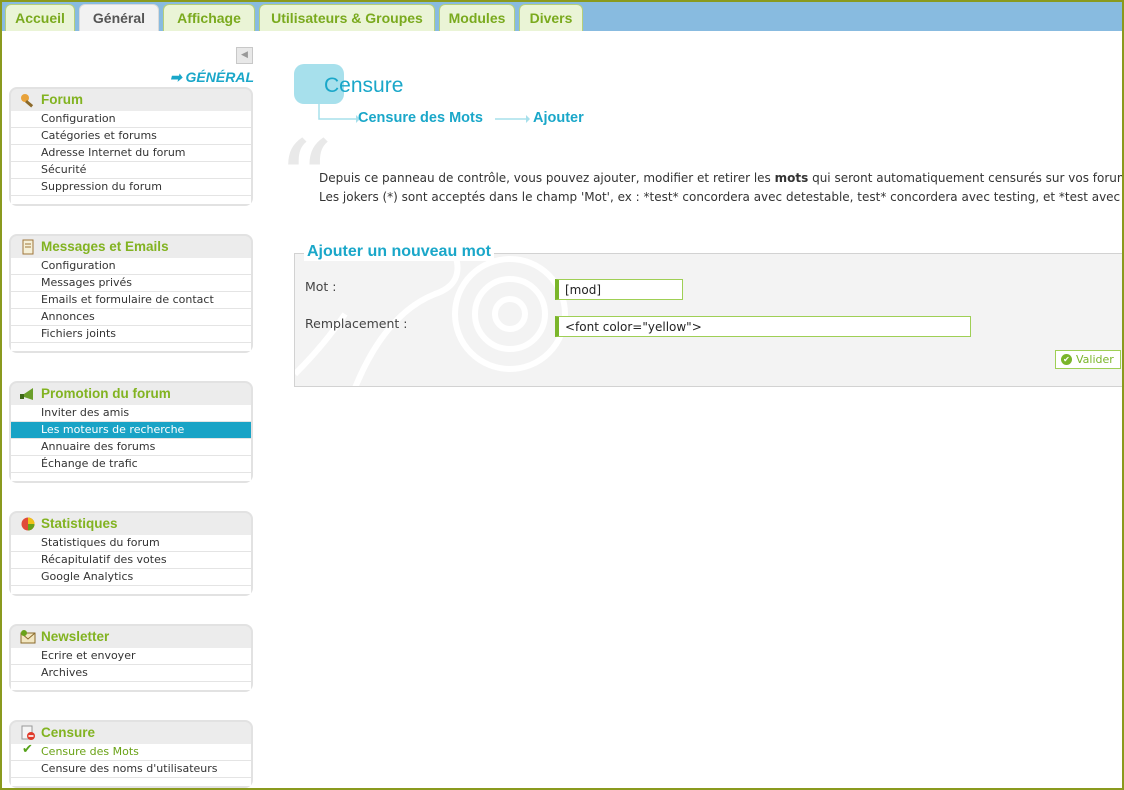 This screenshot has height=790, width=1124. Describe the element at coordinates (175, 77) in the screenshot. I see `arrow-right-icon: ➡` at that location.